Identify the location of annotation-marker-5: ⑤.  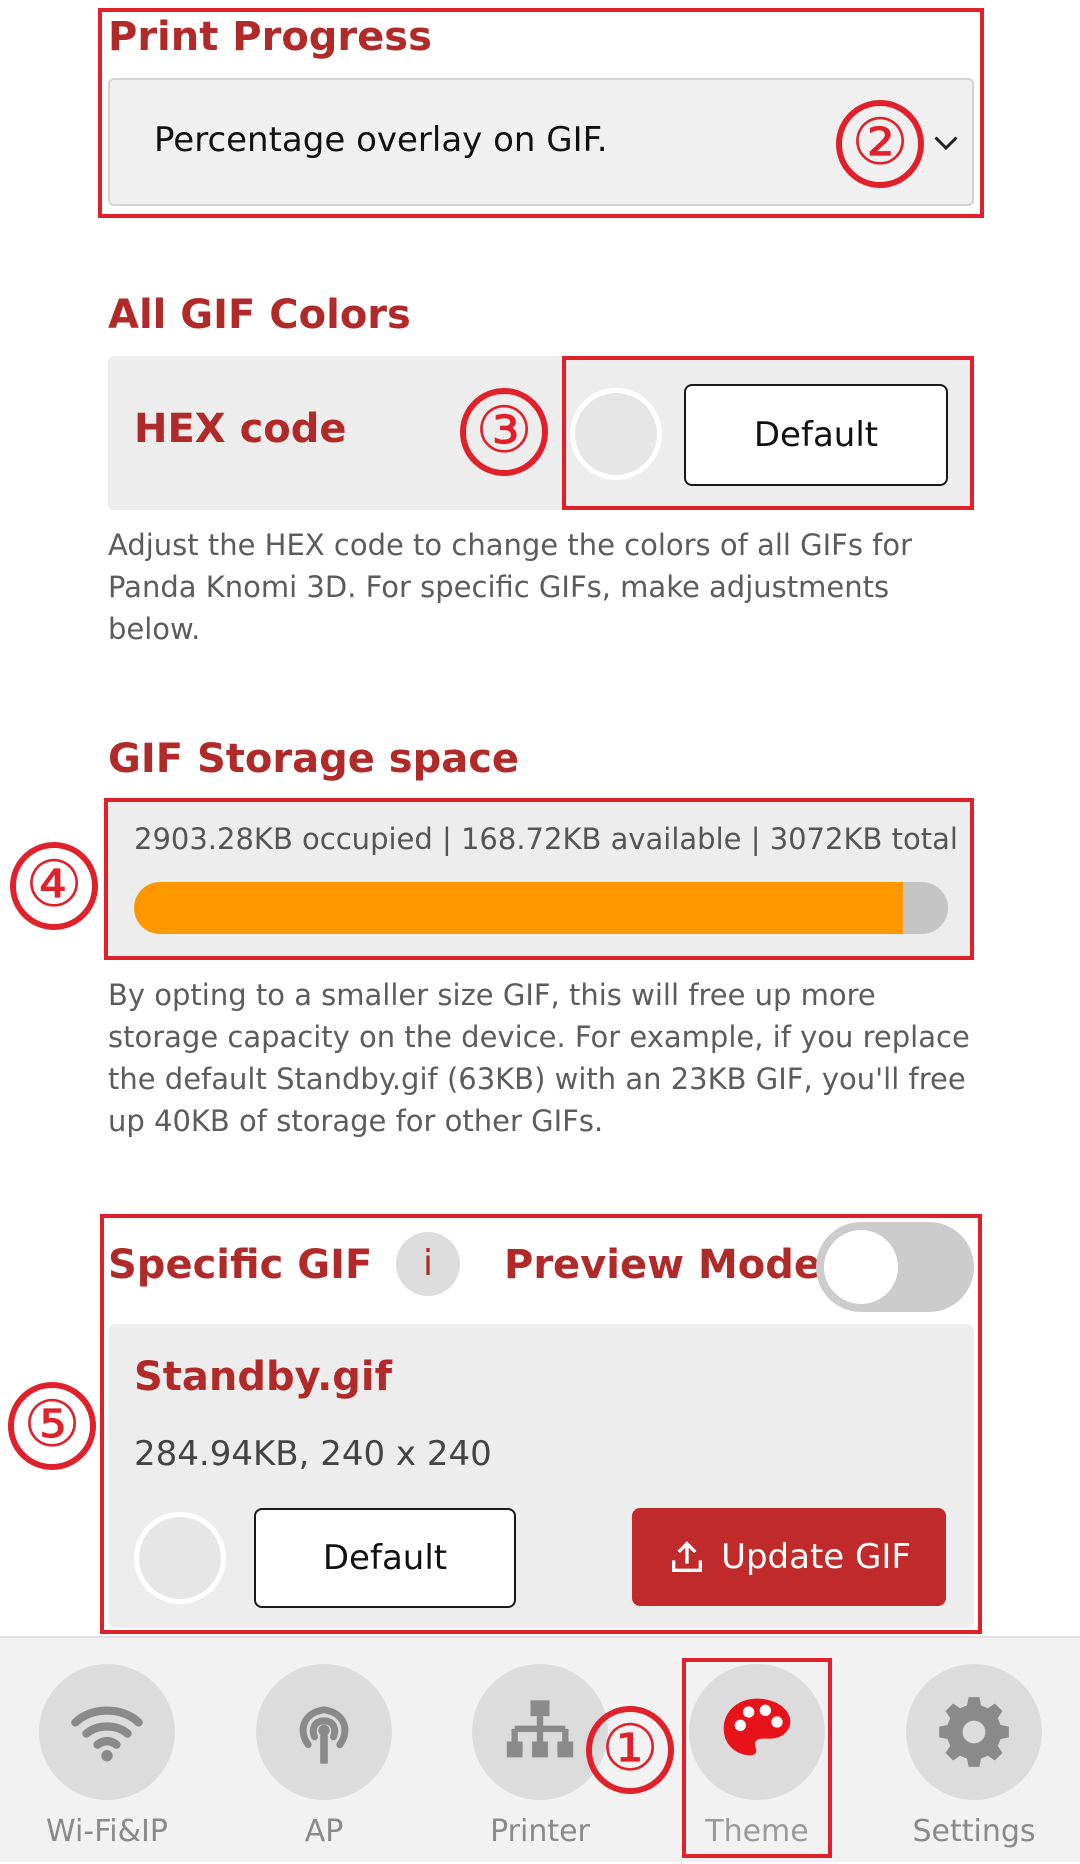
(52, 1426).